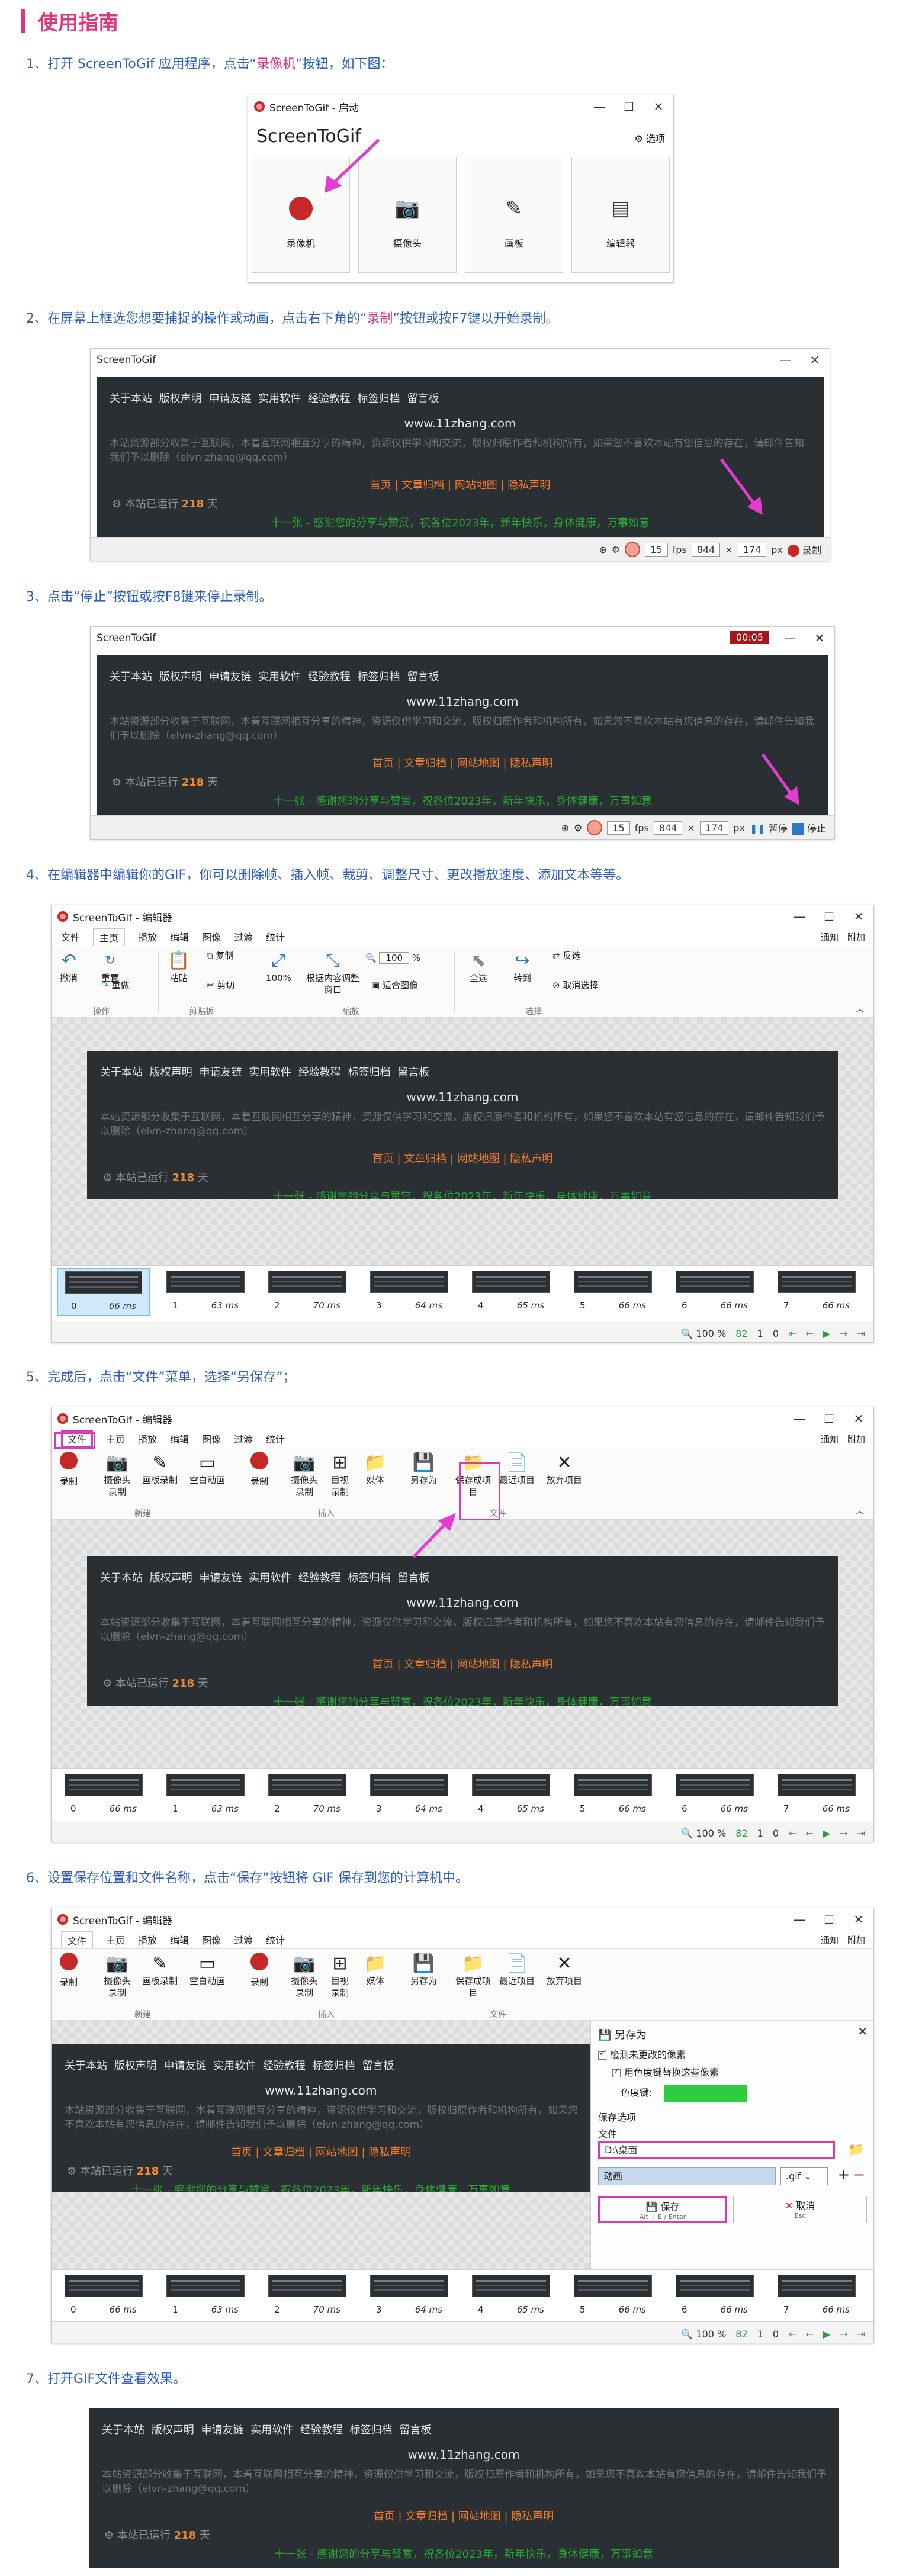 This screenshot has height=2576, width=922. What do you see at coordinates (860, 1009) in the screenshot?
I see `collapse-ribbon-icon: ︿` at bounding box center [860, 1009].